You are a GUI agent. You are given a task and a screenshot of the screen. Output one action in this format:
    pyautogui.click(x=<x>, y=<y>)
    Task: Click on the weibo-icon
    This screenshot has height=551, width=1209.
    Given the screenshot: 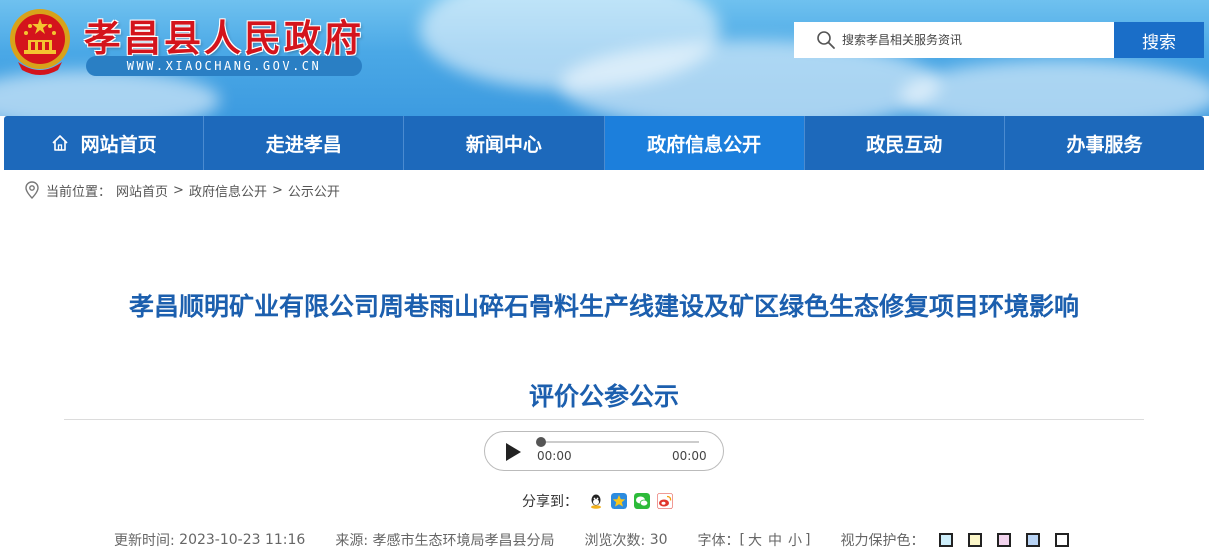 What is the action you would take?
    pyautogui.click(x=665, y=501)
    